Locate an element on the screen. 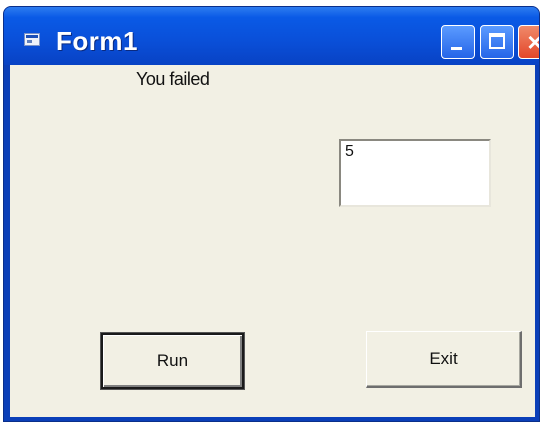  status-label: You failed is located at coordinates (173, 79).